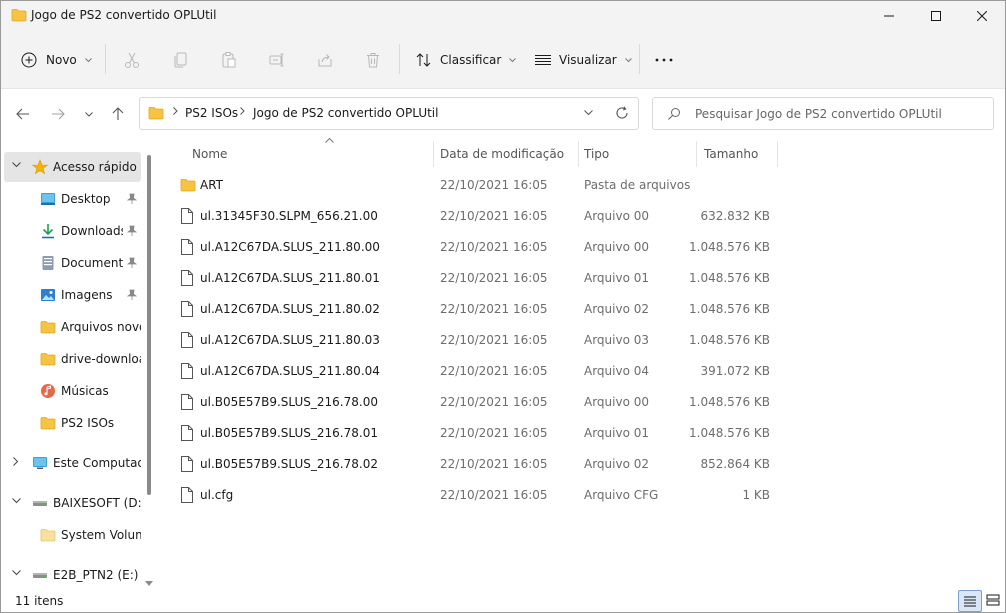 This screenshot has height=613, width=1006. I want to click on sidebar-item-label: drive-download, so click(101, 359).